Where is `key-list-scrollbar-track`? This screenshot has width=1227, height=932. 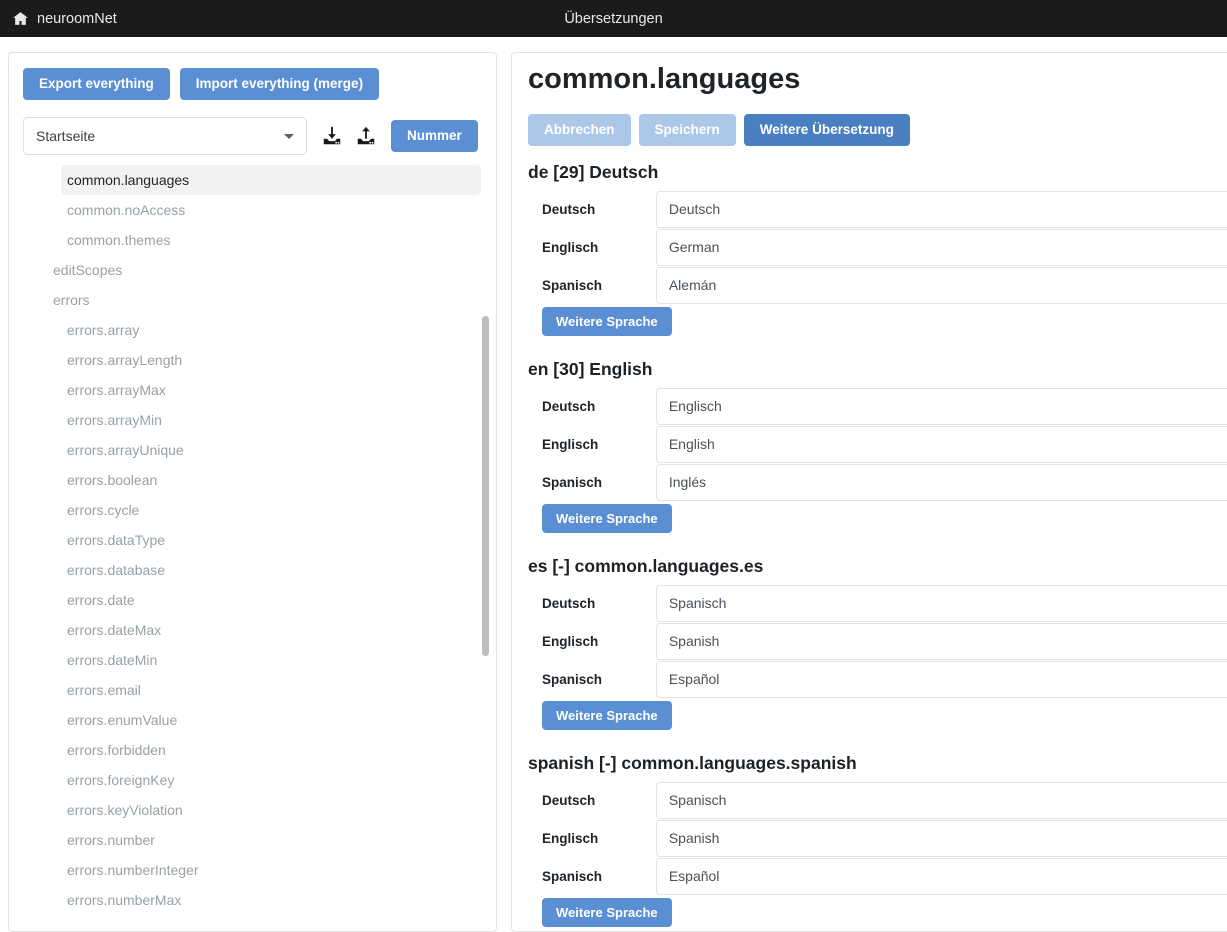
key-list-scrollbar-track is located at coordinates (485, 548).